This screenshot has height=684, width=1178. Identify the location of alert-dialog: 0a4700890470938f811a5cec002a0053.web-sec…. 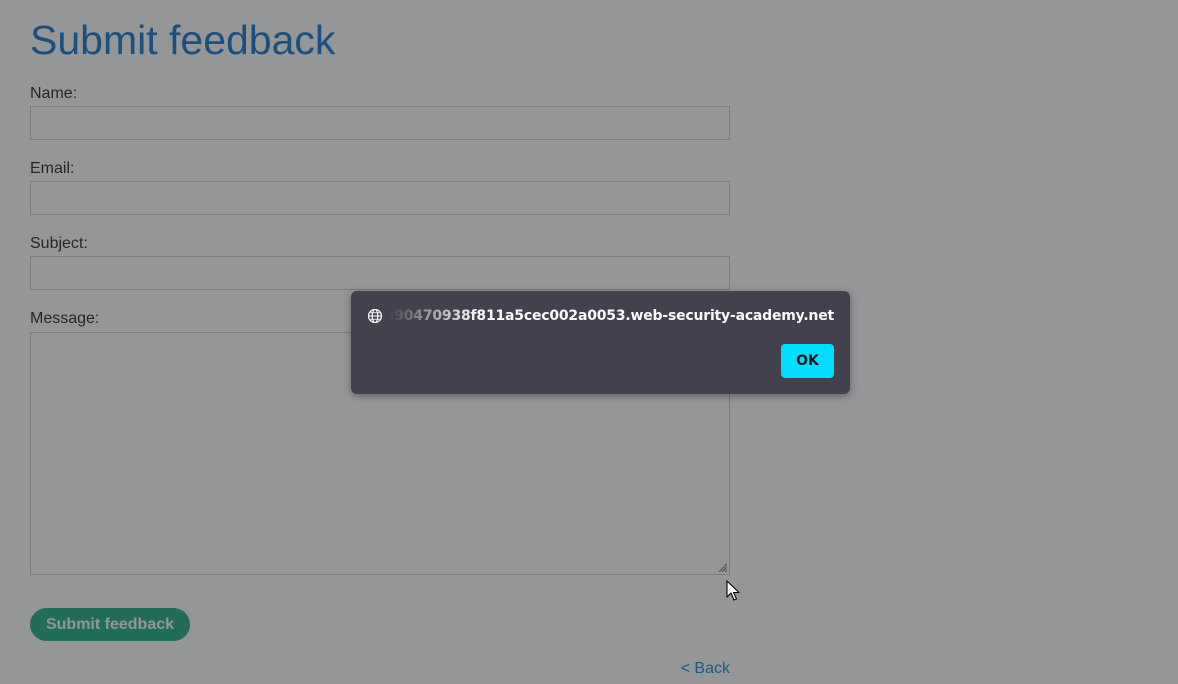
(600, 342).